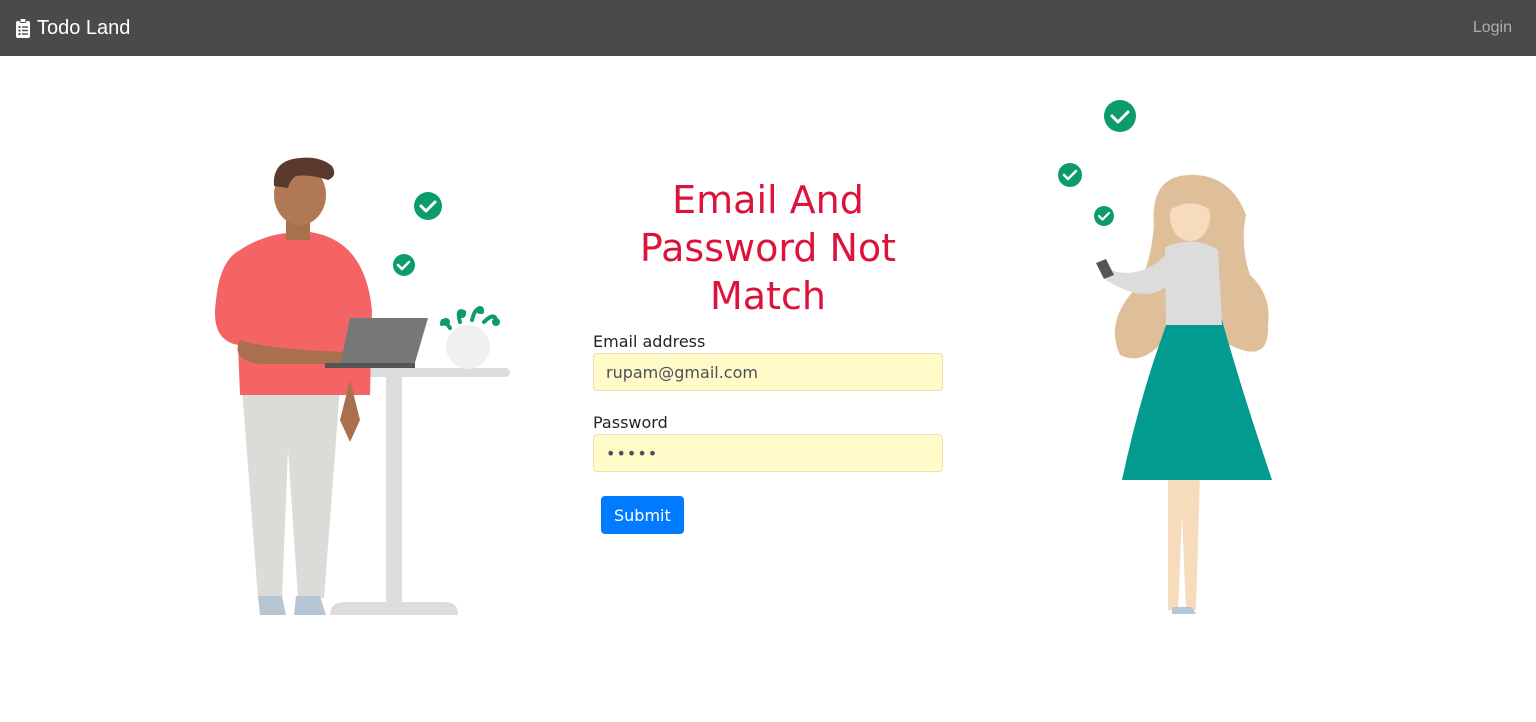 The height and width of the screenshot is (722, 1536). Describe the element at coordinates (1165, 357) in the screenshot. I see `woman-with-phone-illustration` at that location.